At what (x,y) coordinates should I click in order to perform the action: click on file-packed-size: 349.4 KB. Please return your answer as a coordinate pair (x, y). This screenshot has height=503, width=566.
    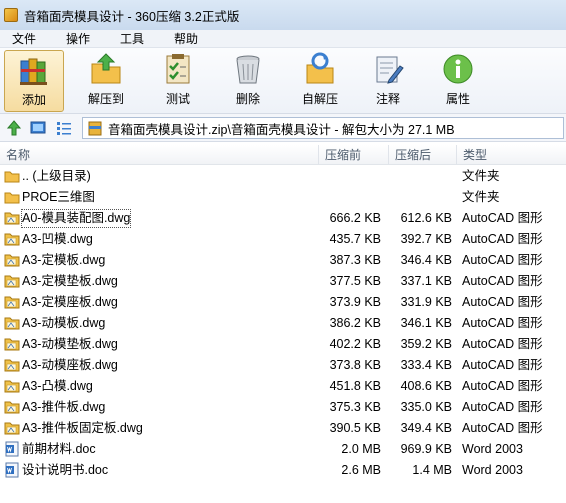
    Looking at the image, I should click on (426, 428).